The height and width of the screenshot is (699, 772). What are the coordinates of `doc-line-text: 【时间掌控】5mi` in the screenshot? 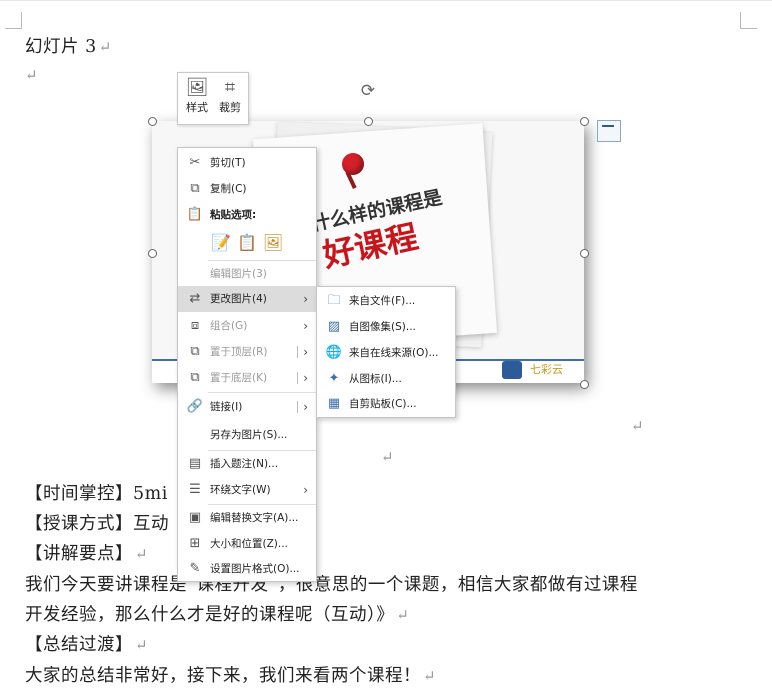 It's located at (96, 494).